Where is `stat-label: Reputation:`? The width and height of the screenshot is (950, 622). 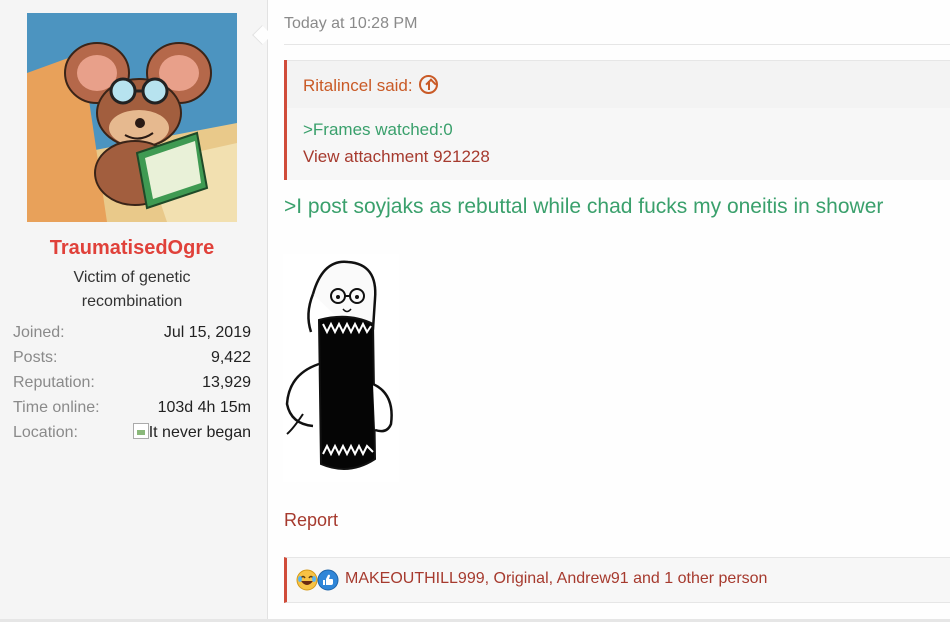
stat-label: Reputation: is located at coordinates (54, 382).